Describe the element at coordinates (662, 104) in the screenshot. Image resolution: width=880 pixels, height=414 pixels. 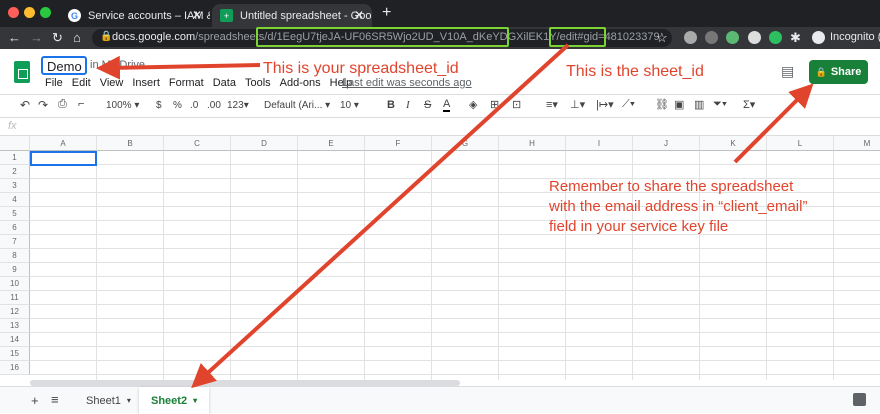
I see `insert-link-icon: ⛓` at that location.